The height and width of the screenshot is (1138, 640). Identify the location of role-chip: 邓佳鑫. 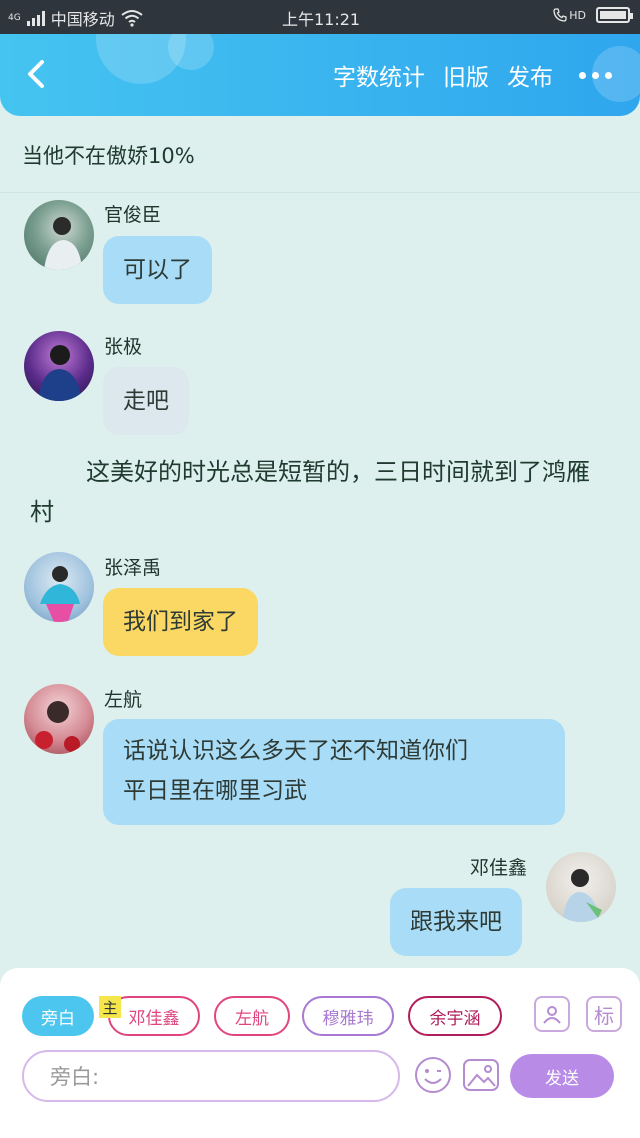
(154, 1016).